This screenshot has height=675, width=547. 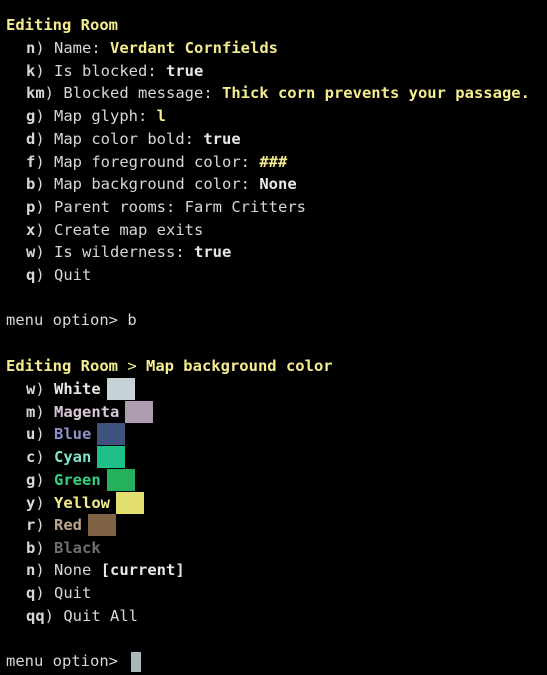 What do you see at coordinates (375, 93) in the screenshot?
I see `option-value: Thick corn prevents your passage.` at bounding box center [375, 93].